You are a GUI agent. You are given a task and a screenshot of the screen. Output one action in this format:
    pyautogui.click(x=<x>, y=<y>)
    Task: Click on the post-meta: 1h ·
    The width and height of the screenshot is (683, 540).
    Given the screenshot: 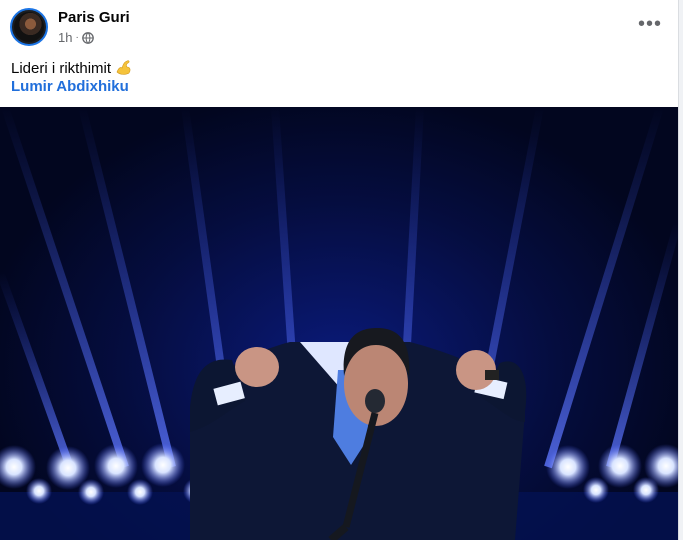 What is the action you would take?
    pyautogui.click(x=76, y=37)
    